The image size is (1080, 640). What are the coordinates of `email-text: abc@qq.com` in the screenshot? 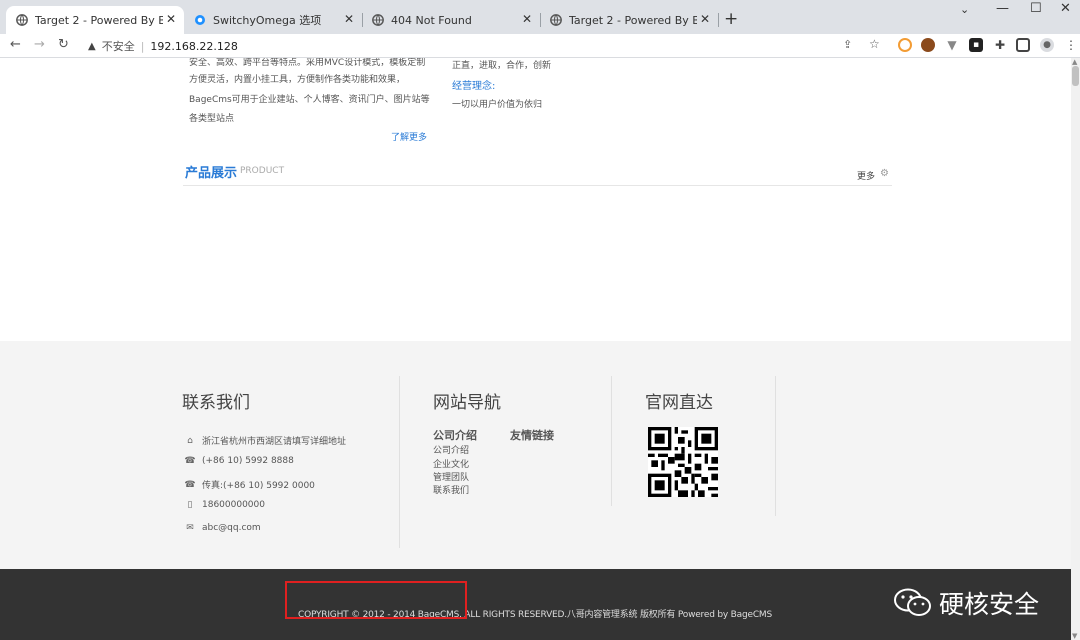 It's located at (231, 528).